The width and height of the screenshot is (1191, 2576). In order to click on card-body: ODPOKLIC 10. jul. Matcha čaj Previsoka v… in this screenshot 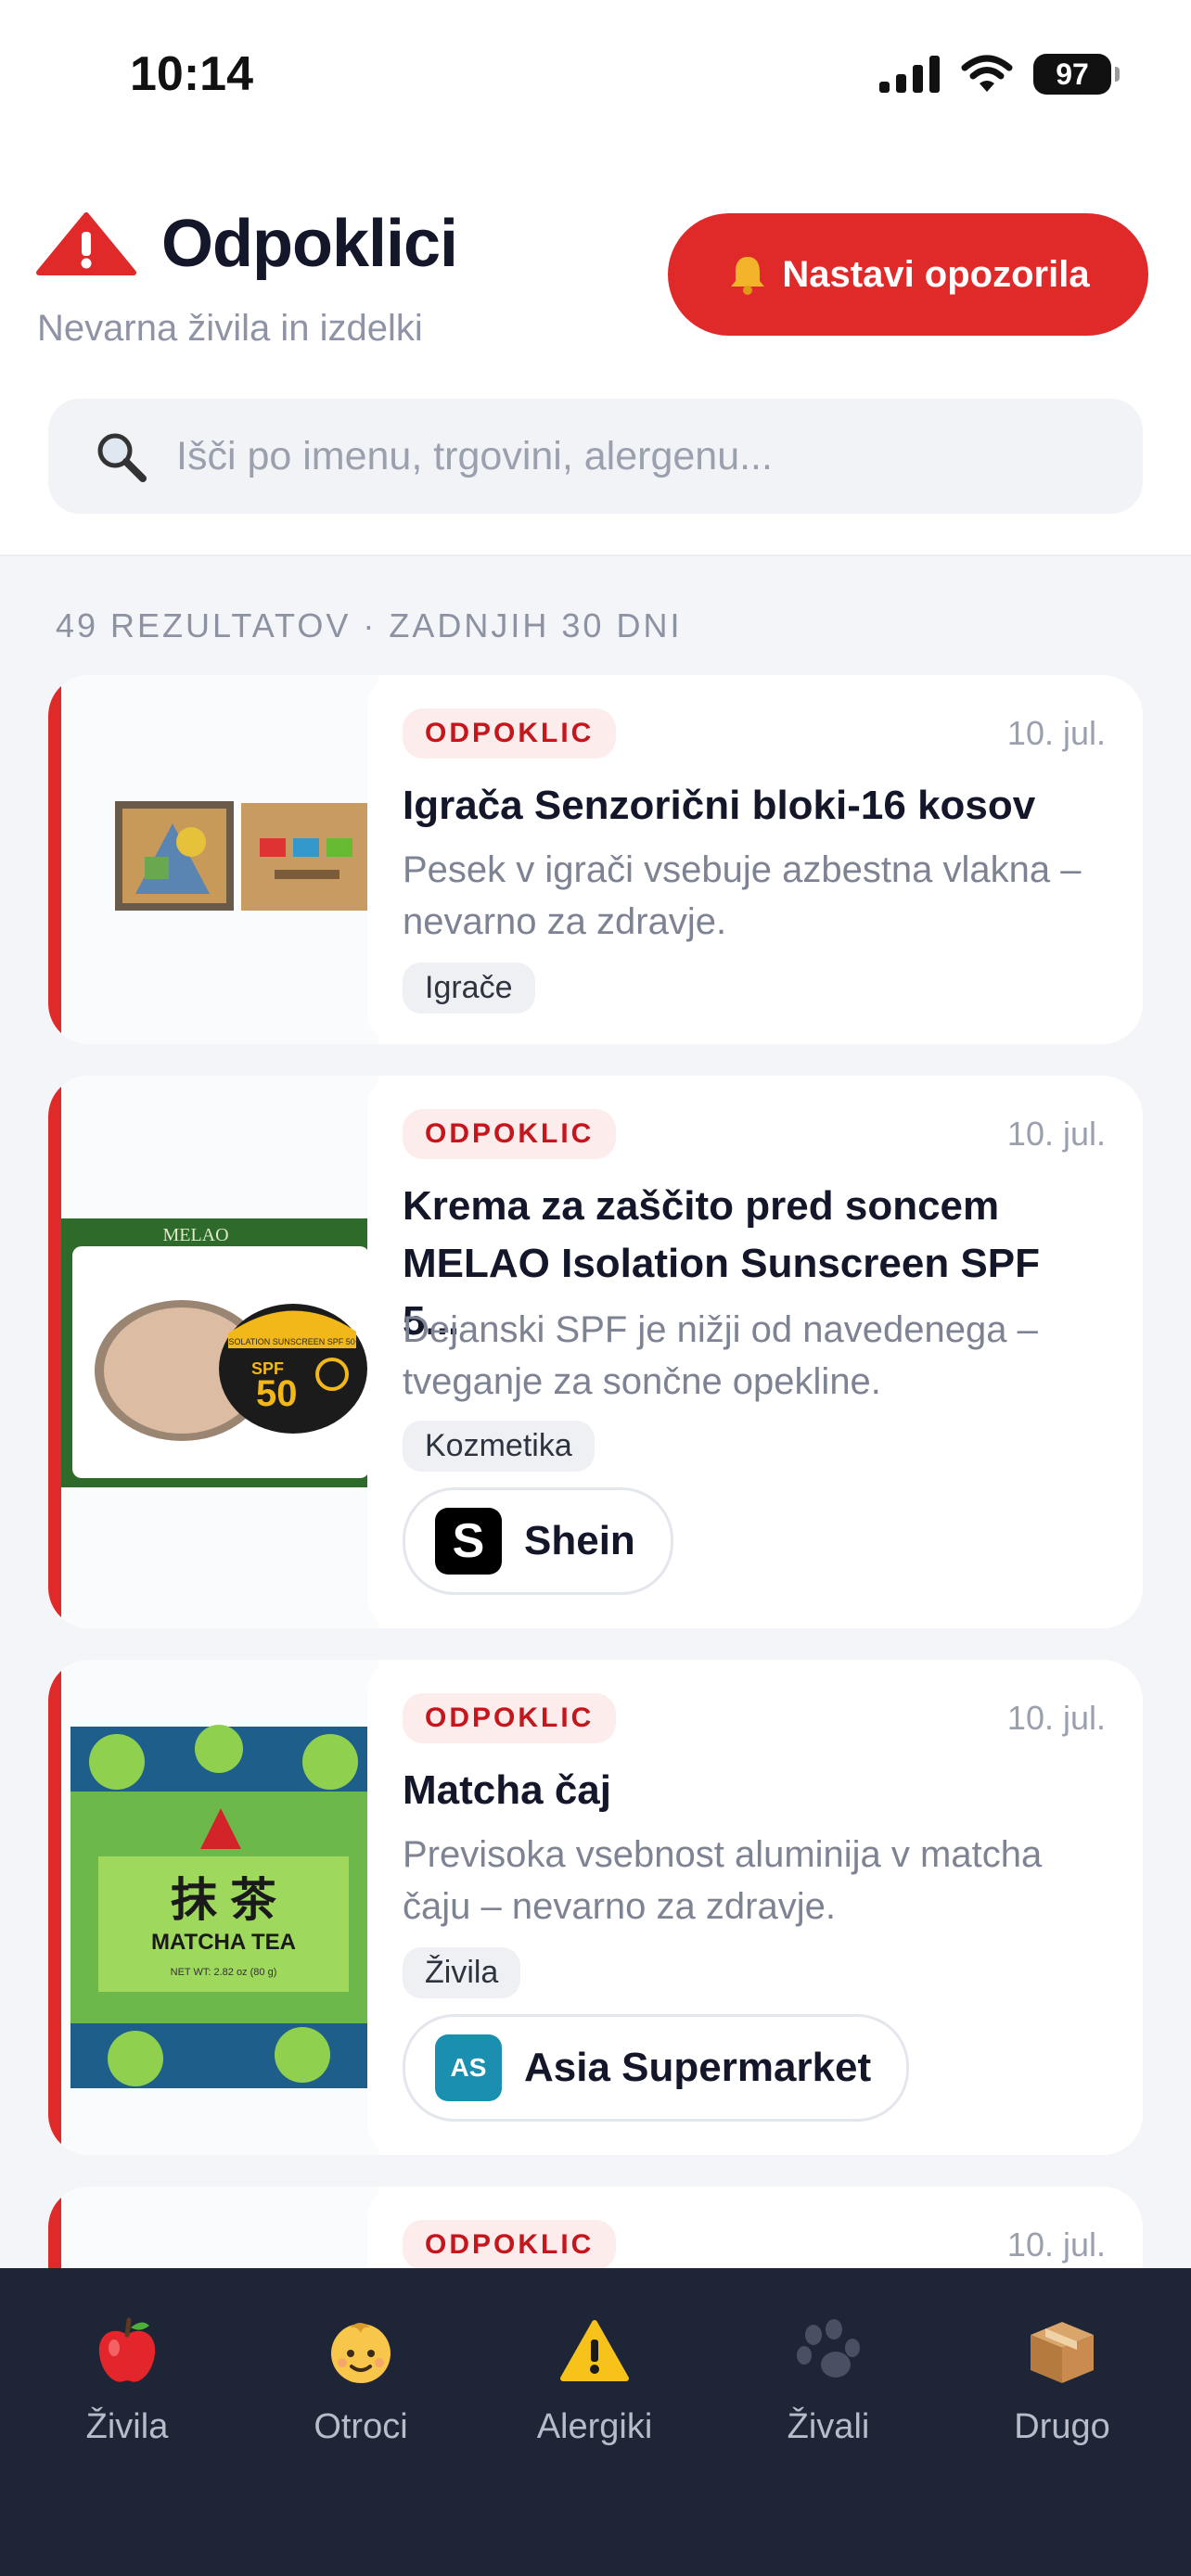, I will do `click(755, 1908)`.